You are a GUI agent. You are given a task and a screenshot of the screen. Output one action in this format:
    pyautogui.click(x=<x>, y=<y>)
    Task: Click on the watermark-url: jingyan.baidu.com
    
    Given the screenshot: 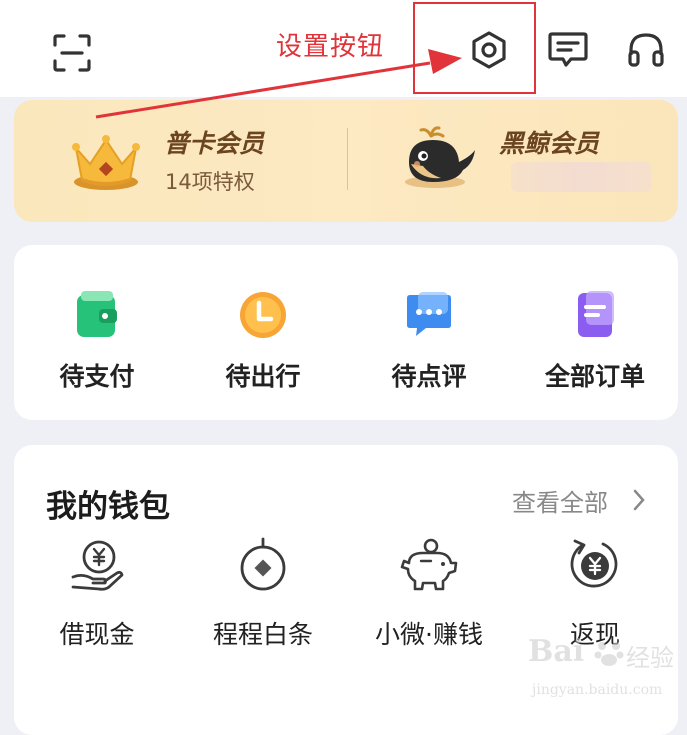 What is the action you would take?
    pyautogui.click(x=597, y=690)
    